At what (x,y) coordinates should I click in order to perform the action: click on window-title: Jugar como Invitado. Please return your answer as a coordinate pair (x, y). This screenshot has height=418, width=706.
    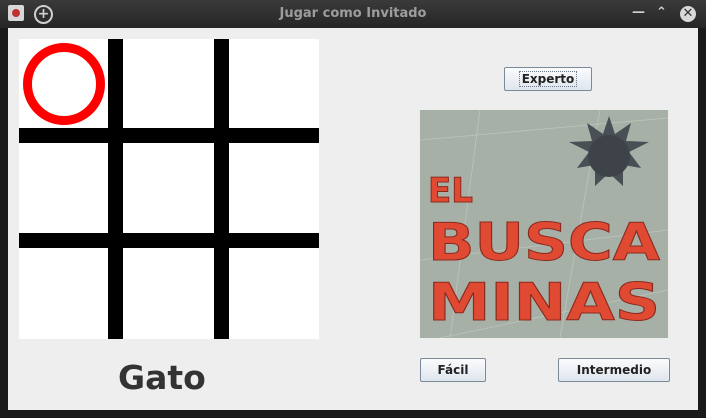
    Looking at the image, I should click on (353, 13).